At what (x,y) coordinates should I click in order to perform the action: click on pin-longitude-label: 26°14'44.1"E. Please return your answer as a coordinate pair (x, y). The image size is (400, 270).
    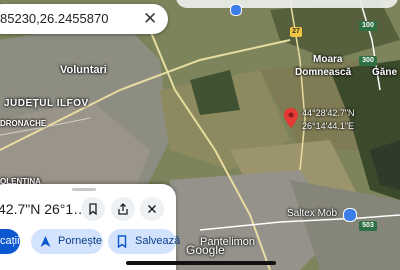
    Looking at the image, I should click on (328, 126).